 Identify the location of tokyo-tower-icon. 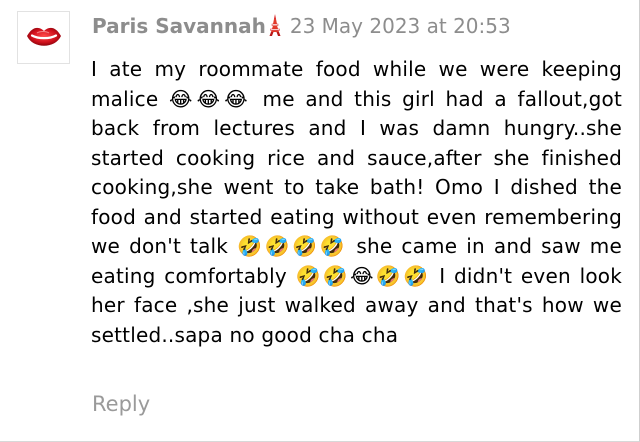
(275, 28).